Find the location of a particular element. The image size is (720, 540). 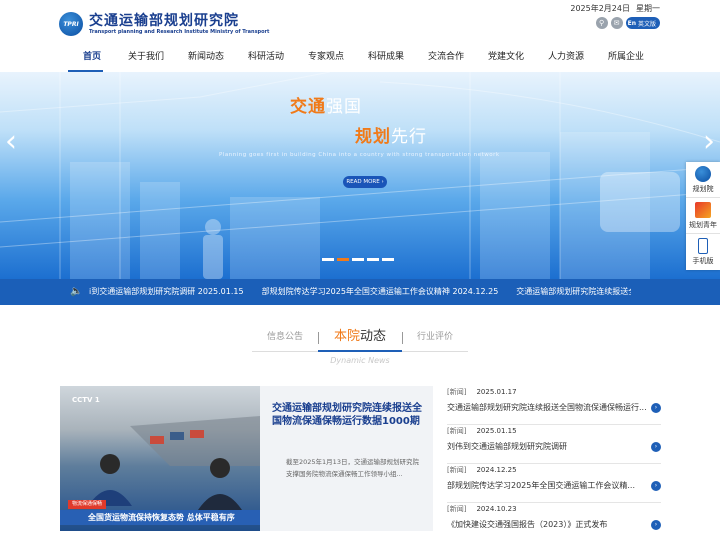

side-label: 规划青年 is located at coordinates (703, 225).